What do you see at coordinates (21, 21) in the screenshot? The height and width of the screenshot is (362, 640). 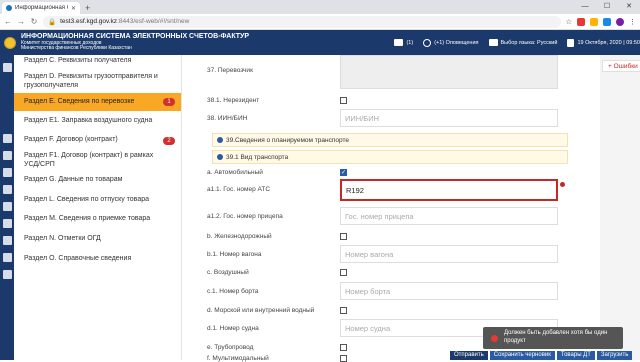 I see `forward-icon: →` at bounding box center [21, 21].